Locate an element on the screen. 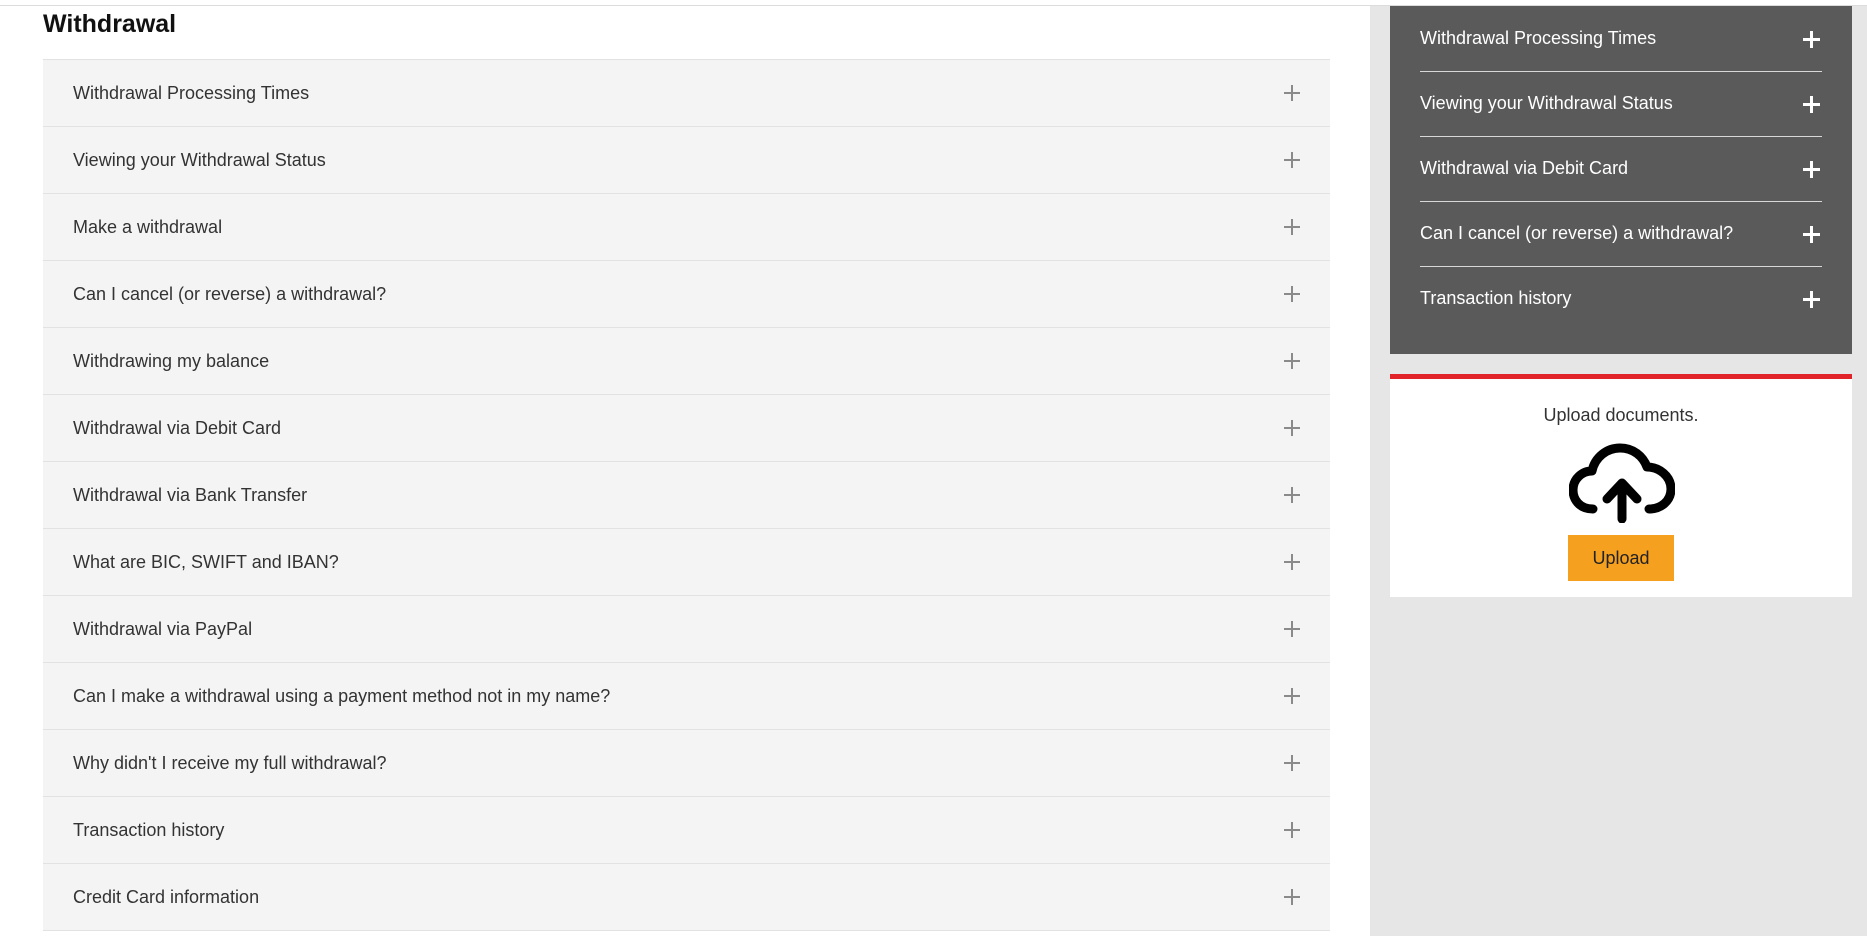  faq-item-transaction-history: Transaction history is located at coordinates (686, 830).